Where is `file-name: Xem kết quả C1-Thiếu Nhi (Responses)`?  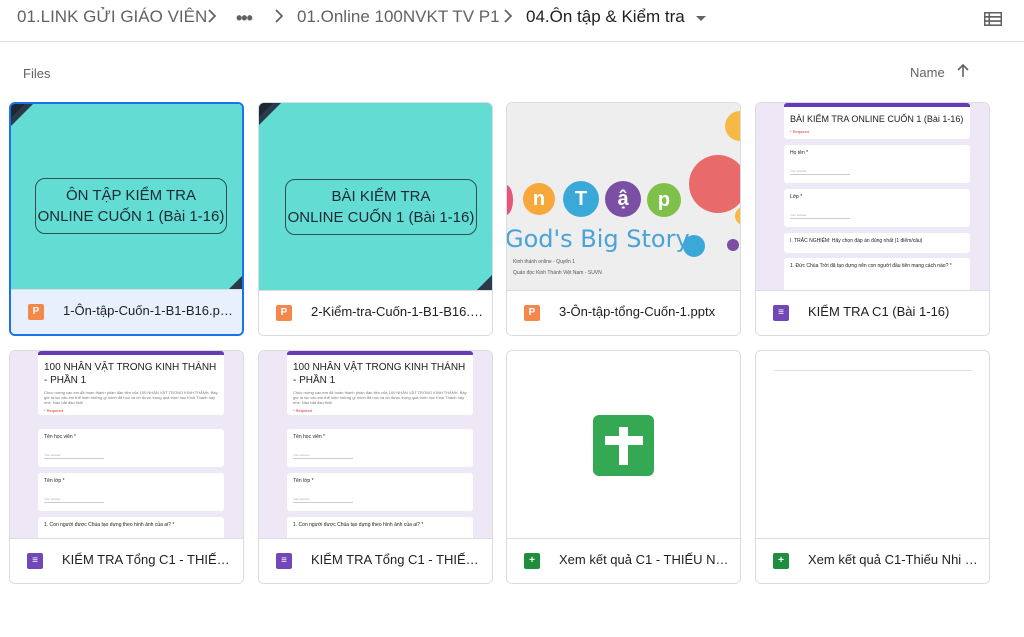 file-name: Xem kết quả C1-Thiếu Nhi (Responses) is located at coordinates (894, 559).